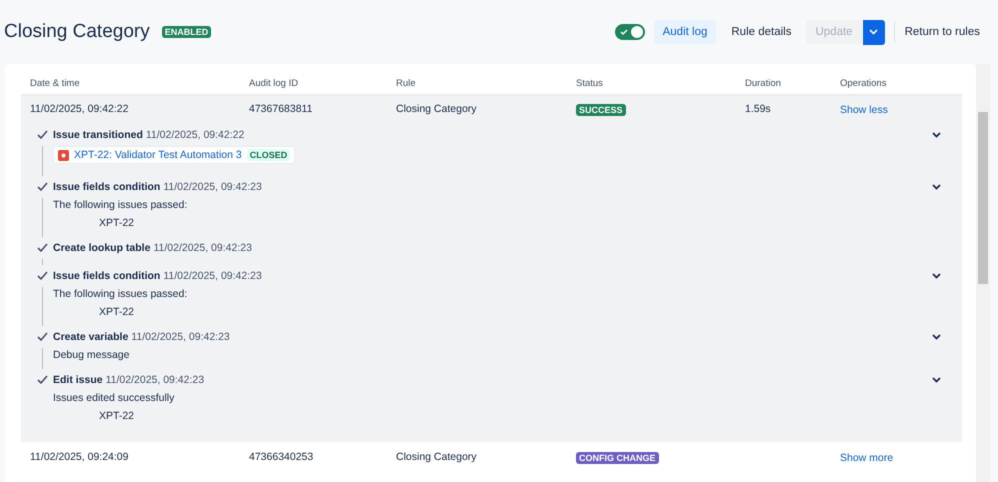  What do you see at coordinates (864, 110) in the screenshot?
I see `toggle-details-link: Show less` at bounding box center [864, 110].